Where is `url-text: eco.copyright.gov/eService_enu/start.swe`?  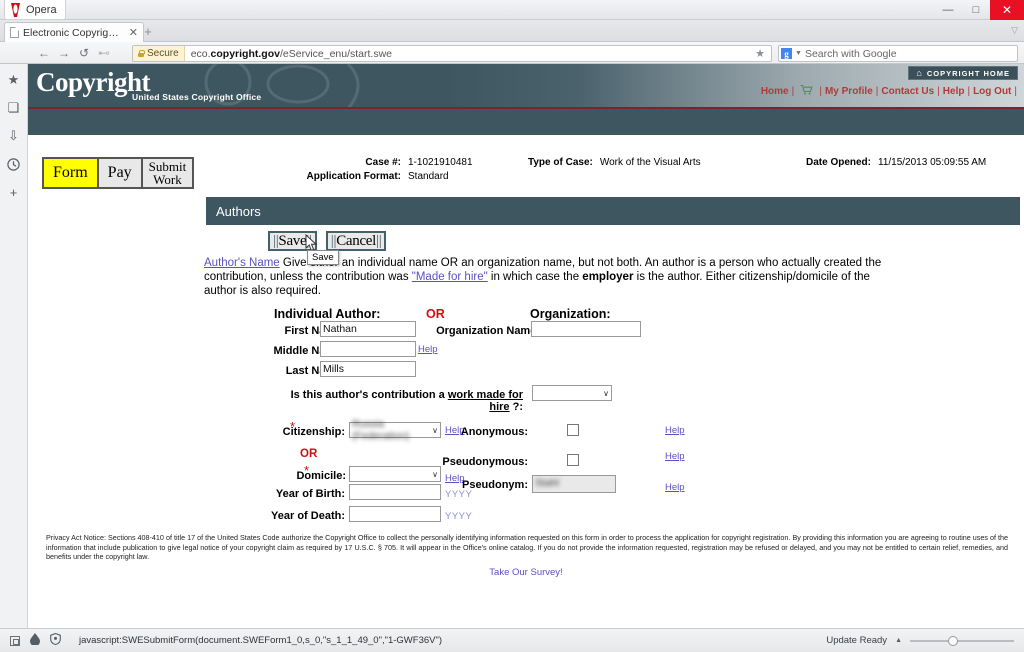
url-text: eco.copyright.gov/eService_enu/start.swe is located at coordinates (288, 54).